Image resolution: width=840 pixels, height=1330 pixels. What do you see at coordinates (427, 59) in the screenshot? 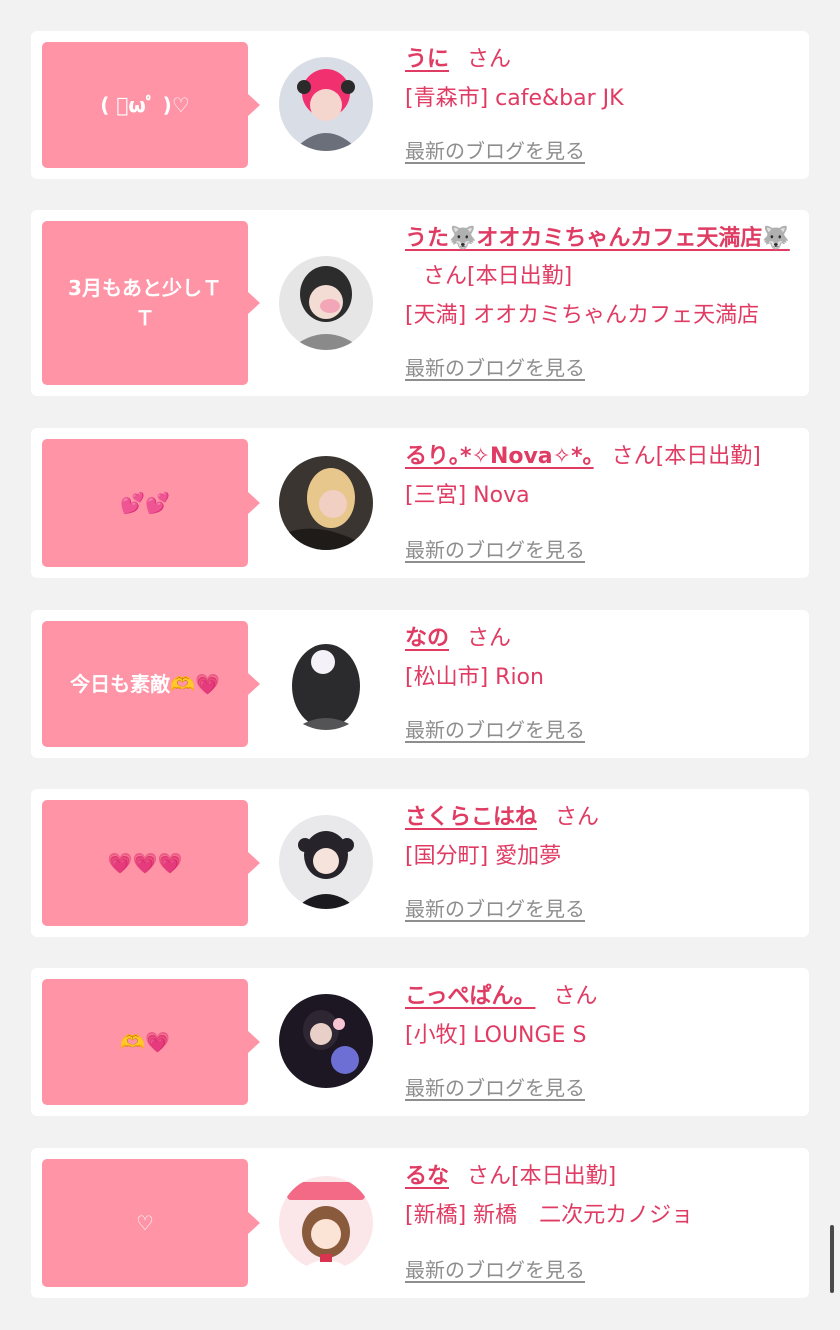
I see `cast-name-link: うに` at bounding box center [427, 59].